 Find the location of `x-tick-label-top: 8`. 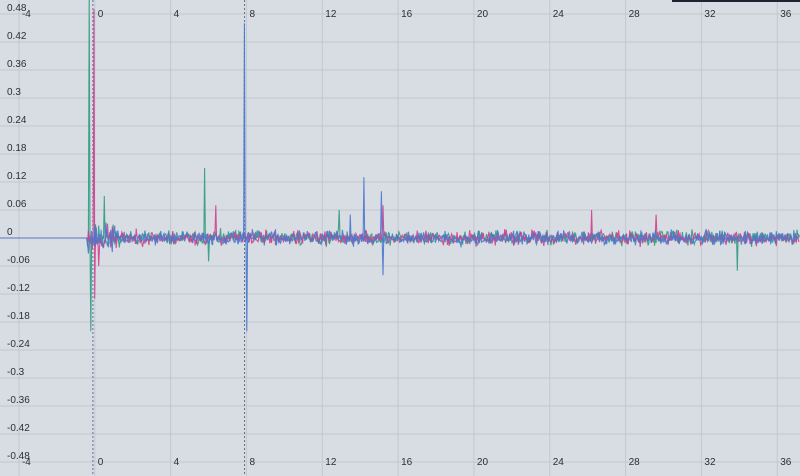

x-tick-label-top: 8 is located at coordinates (252, 14).